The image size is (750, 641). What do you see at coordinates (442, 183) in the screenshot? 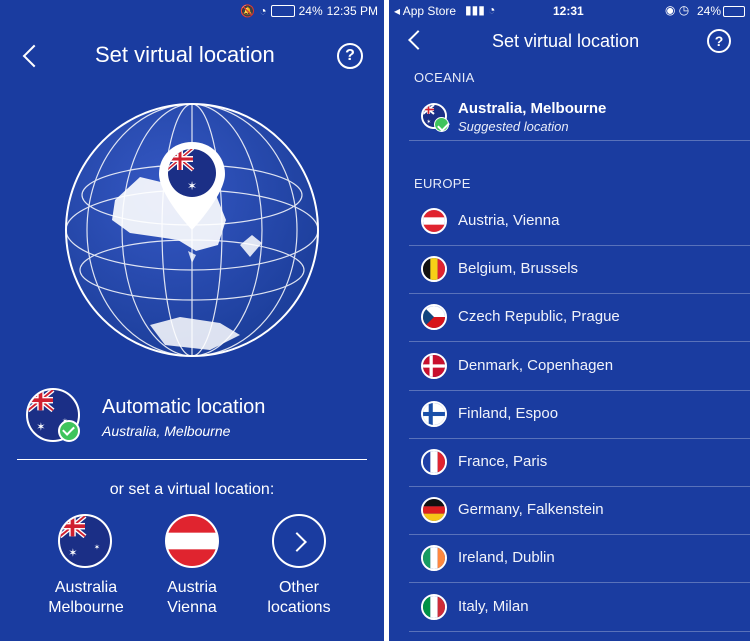
I see `section-header-europe: EUROPE` at bounding box center [442, 183].